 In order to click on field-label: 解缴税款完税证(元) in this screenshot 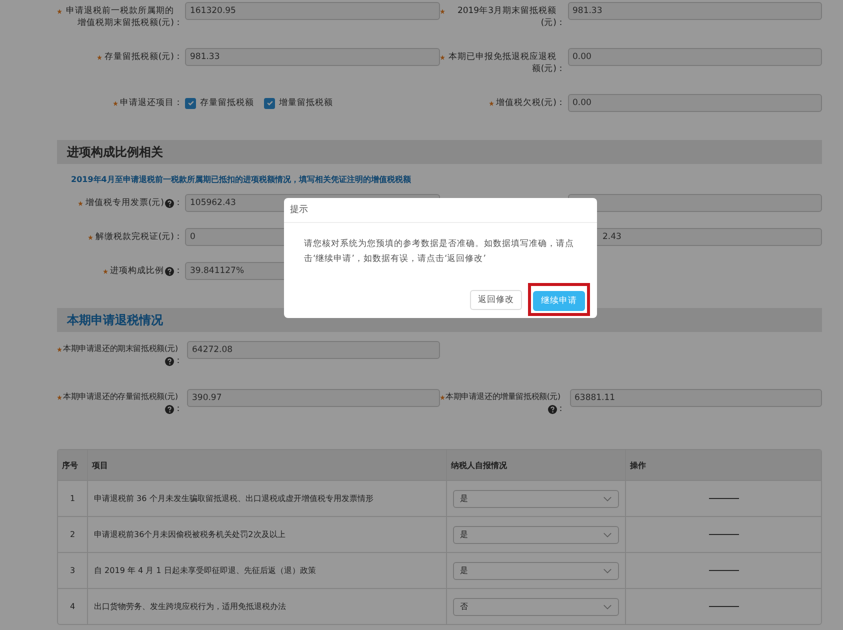, I will do `click(134, 237)`.